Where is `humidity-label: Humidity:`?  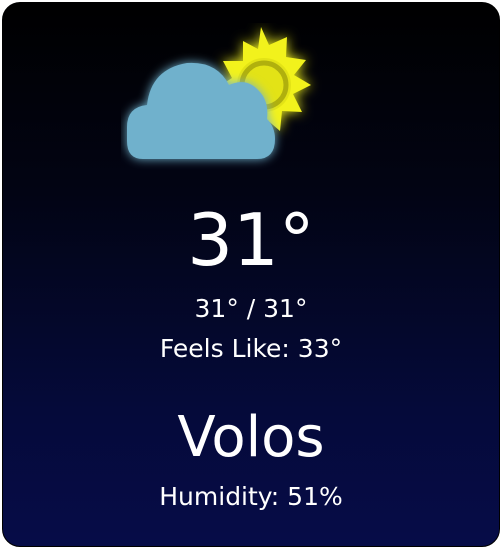 humidity-label: Humidity: is located at coordinates (219, 496).